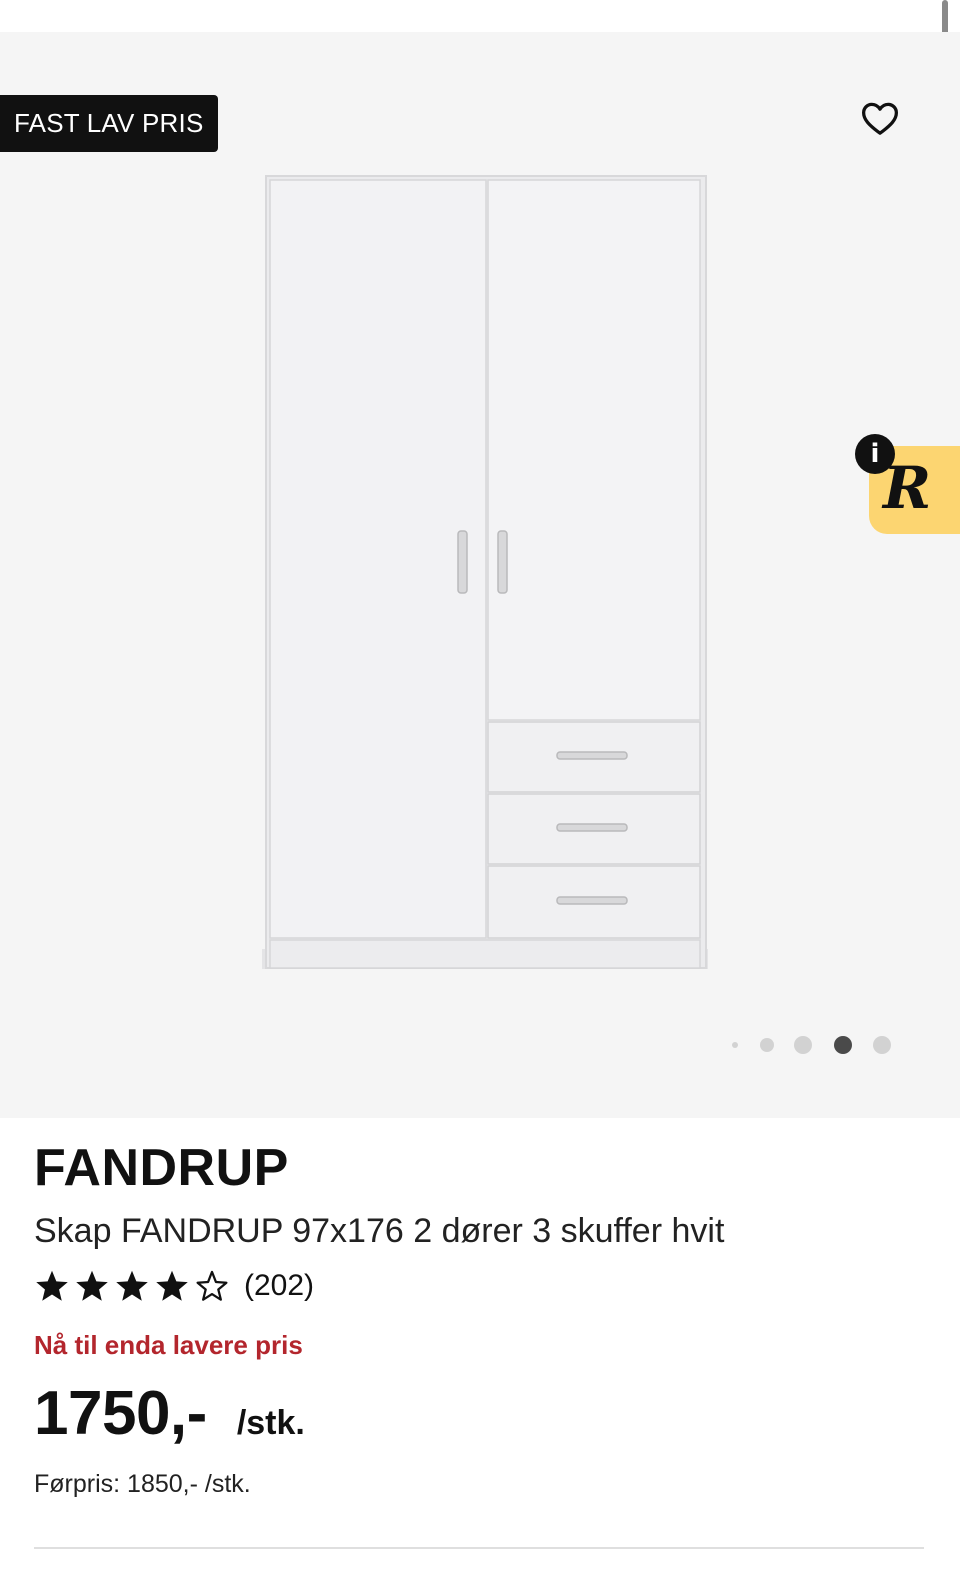 Image resolution: width=960 pixels, height=1575 pixels. What do you see at coordinates (109, 123) in the screenshot?
I see `fast-lav-pris-badge: FAST LAV PRIS` at bounding box center [109, 123].